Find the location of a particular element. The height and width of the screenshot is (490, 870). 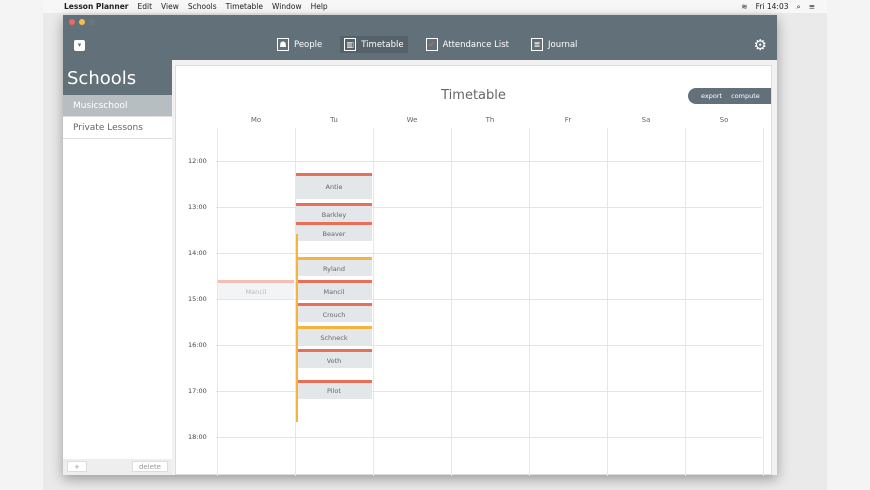

day-header: Th is located at coordinates (490, 120).